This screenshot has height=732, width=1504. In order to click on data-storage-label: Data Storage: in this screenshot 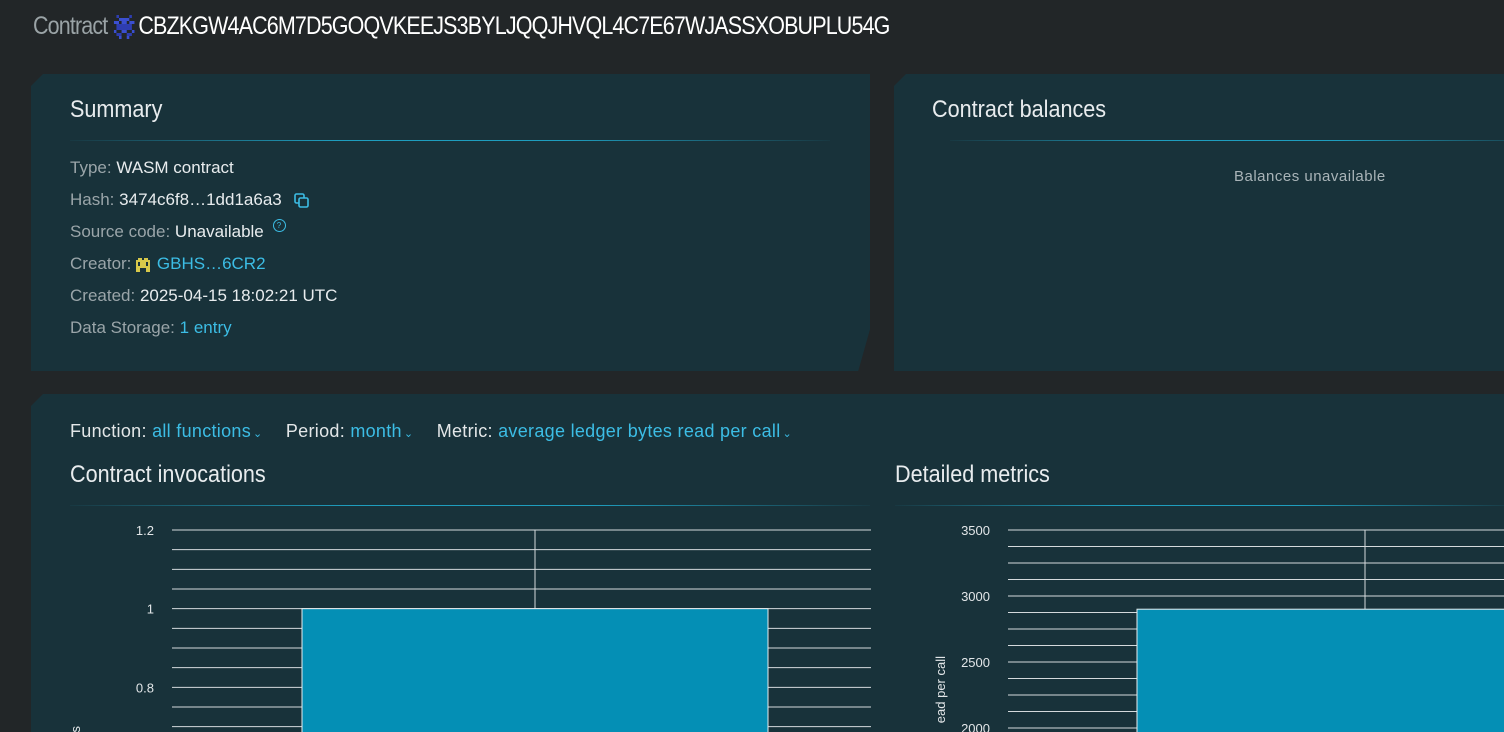, I will do `click(122, 327)`.